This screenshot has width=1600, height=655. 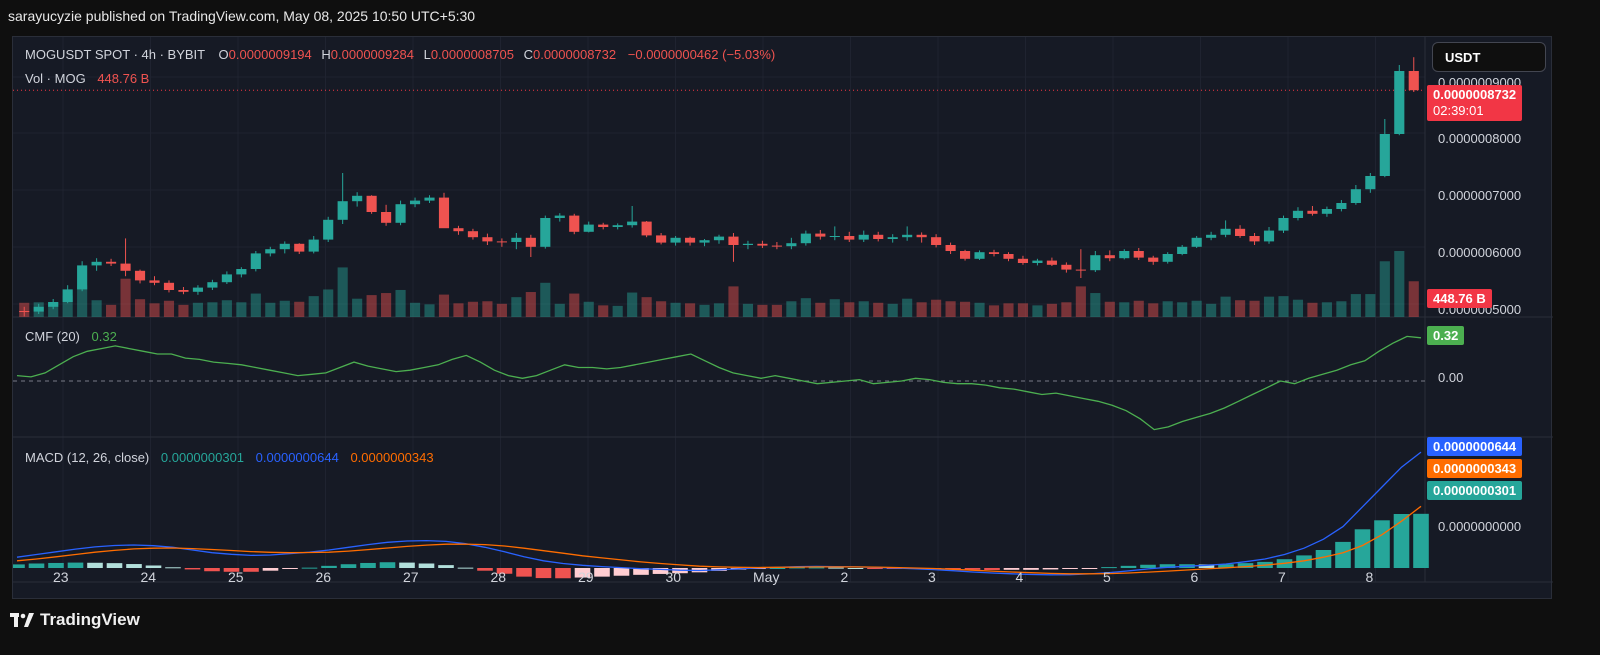 I want to click on signal-tag: 0.0000000343, so click(x=1475, y=468).